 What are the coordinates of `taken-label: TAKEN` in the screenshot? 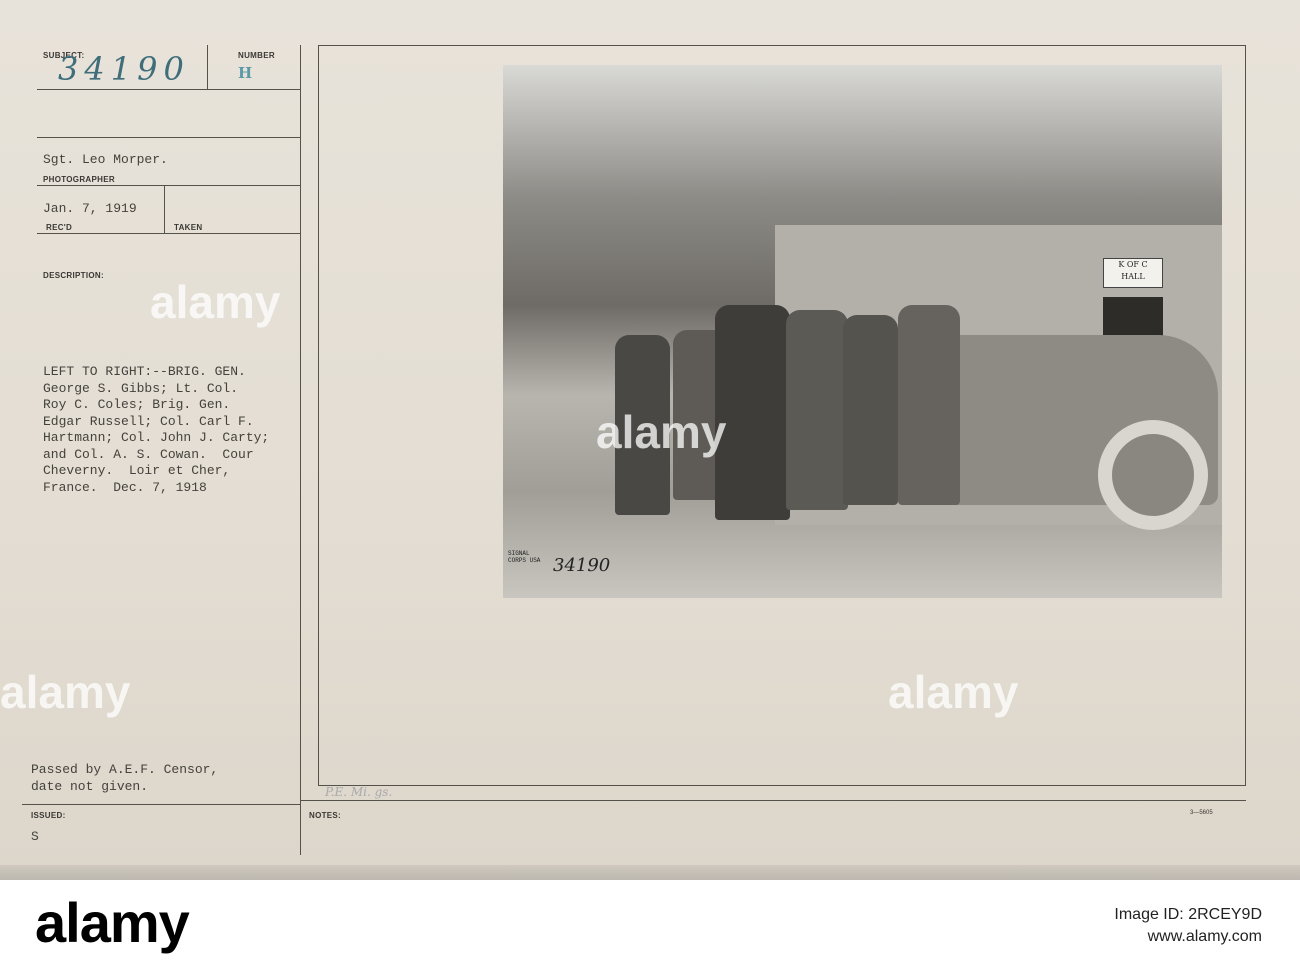 It's located at (188, 227).